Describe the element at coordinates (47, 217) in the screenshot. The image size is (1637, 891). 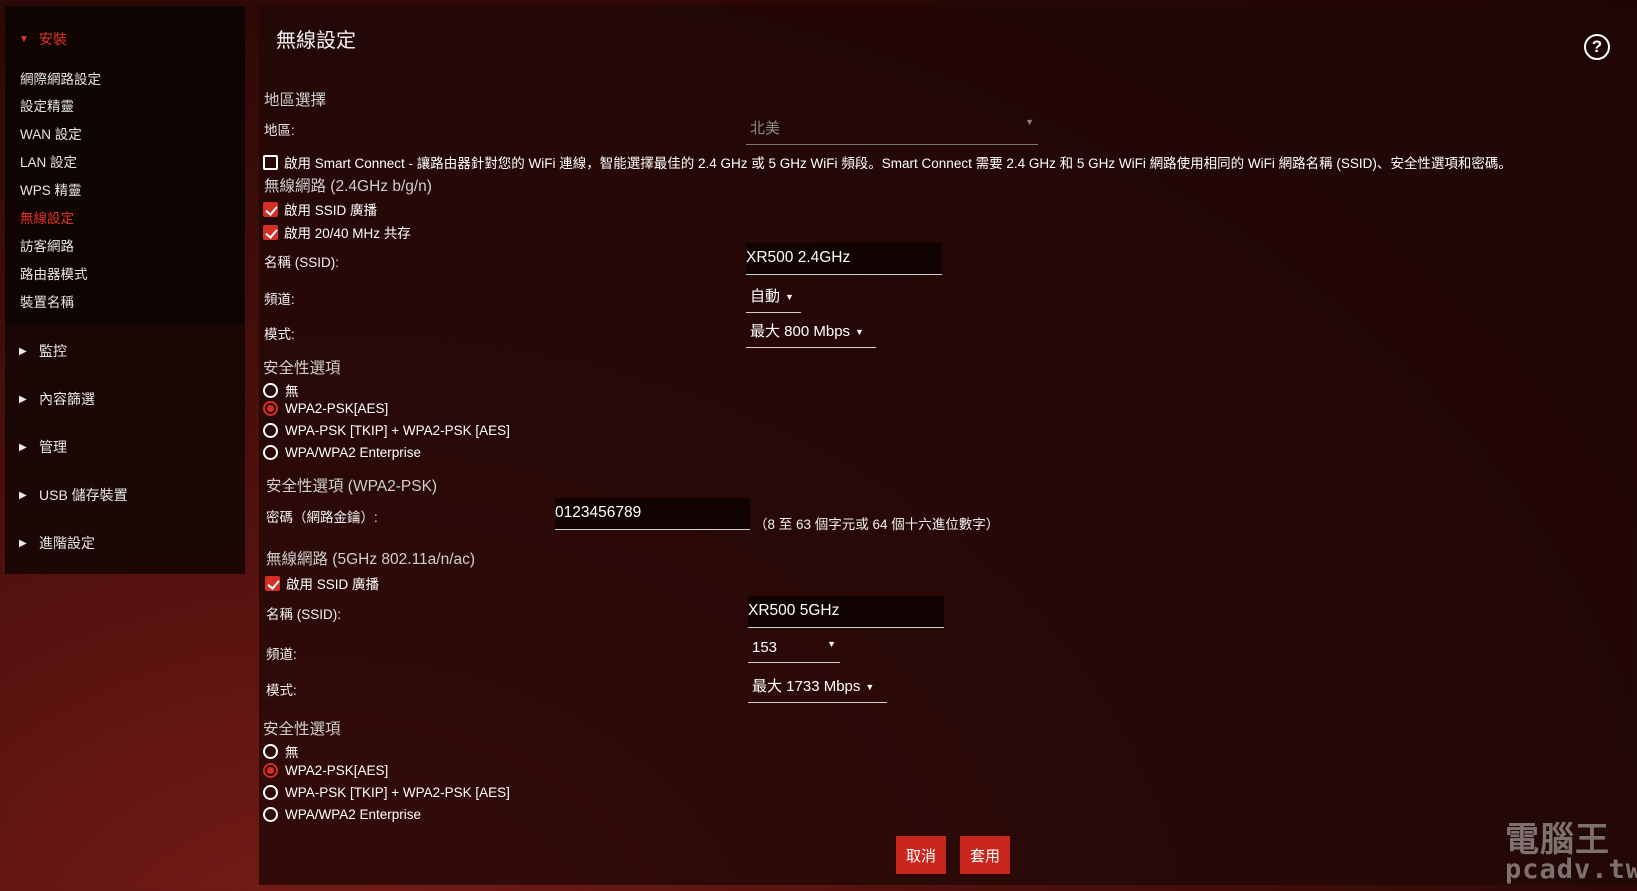
I see `sidebar-item-wireless-setup: 無線設定` at that location.